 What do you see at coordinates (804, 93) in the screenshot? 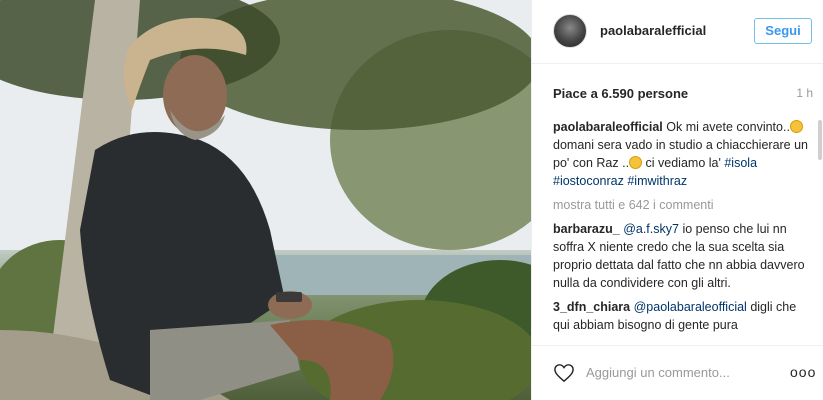
I see `post-time: 1 h` at bounding box center [804, 93].